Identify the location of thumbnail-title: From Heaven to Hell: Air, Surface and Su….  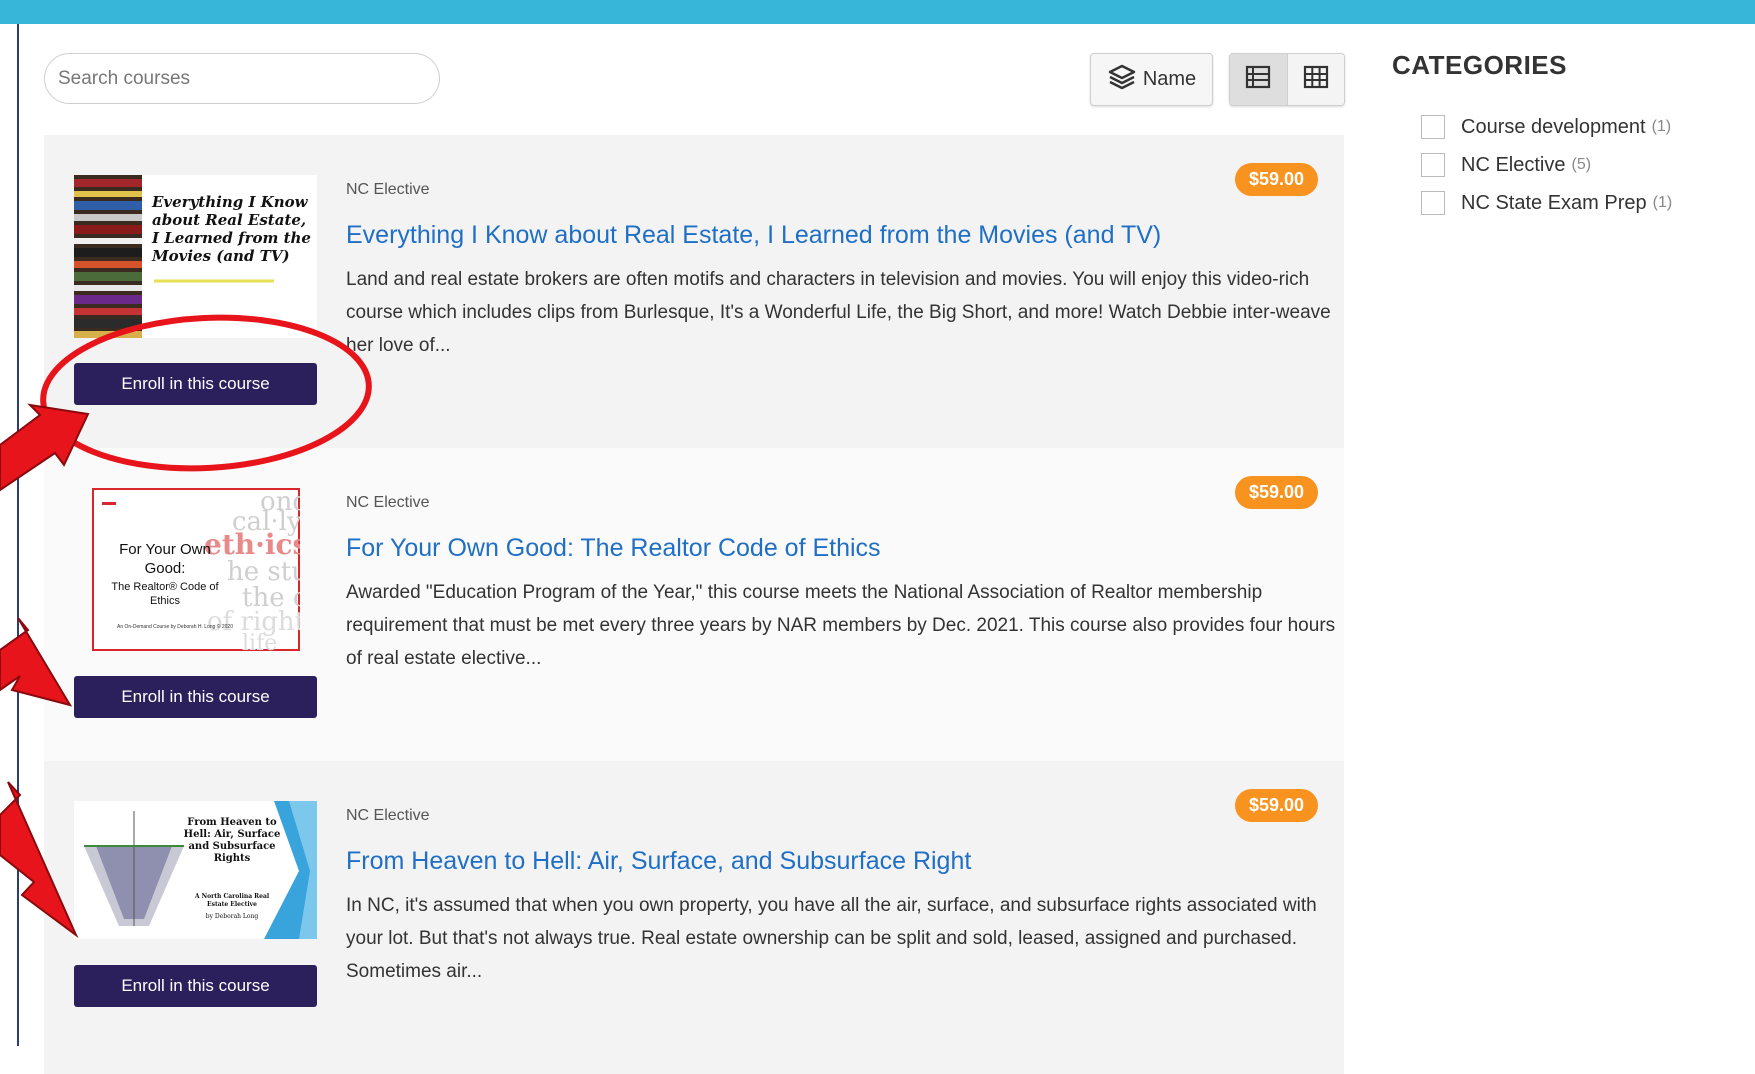
(232, 840).